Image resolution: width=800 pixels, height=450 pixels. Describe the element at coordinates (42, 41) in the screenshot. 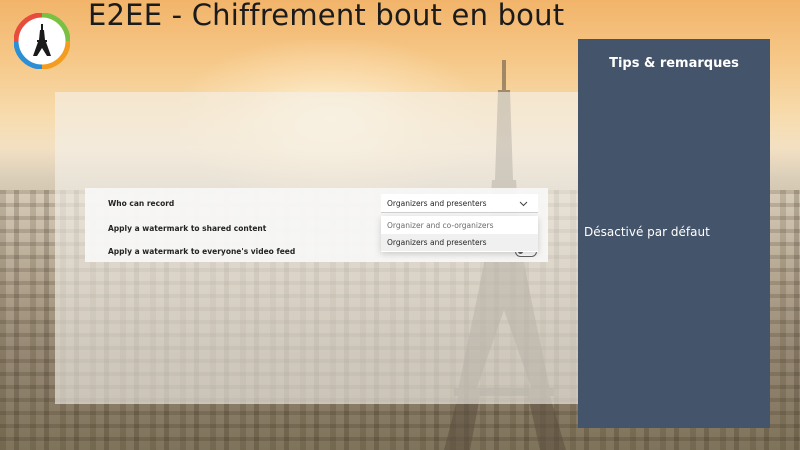

I see `paris-logo-icon` at that location.